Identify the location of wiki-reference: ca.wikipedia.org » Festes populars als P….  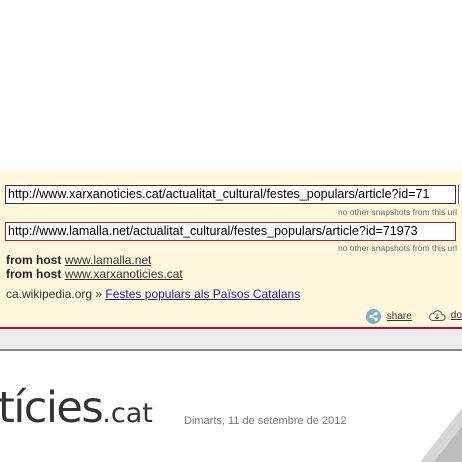
(153, 294).